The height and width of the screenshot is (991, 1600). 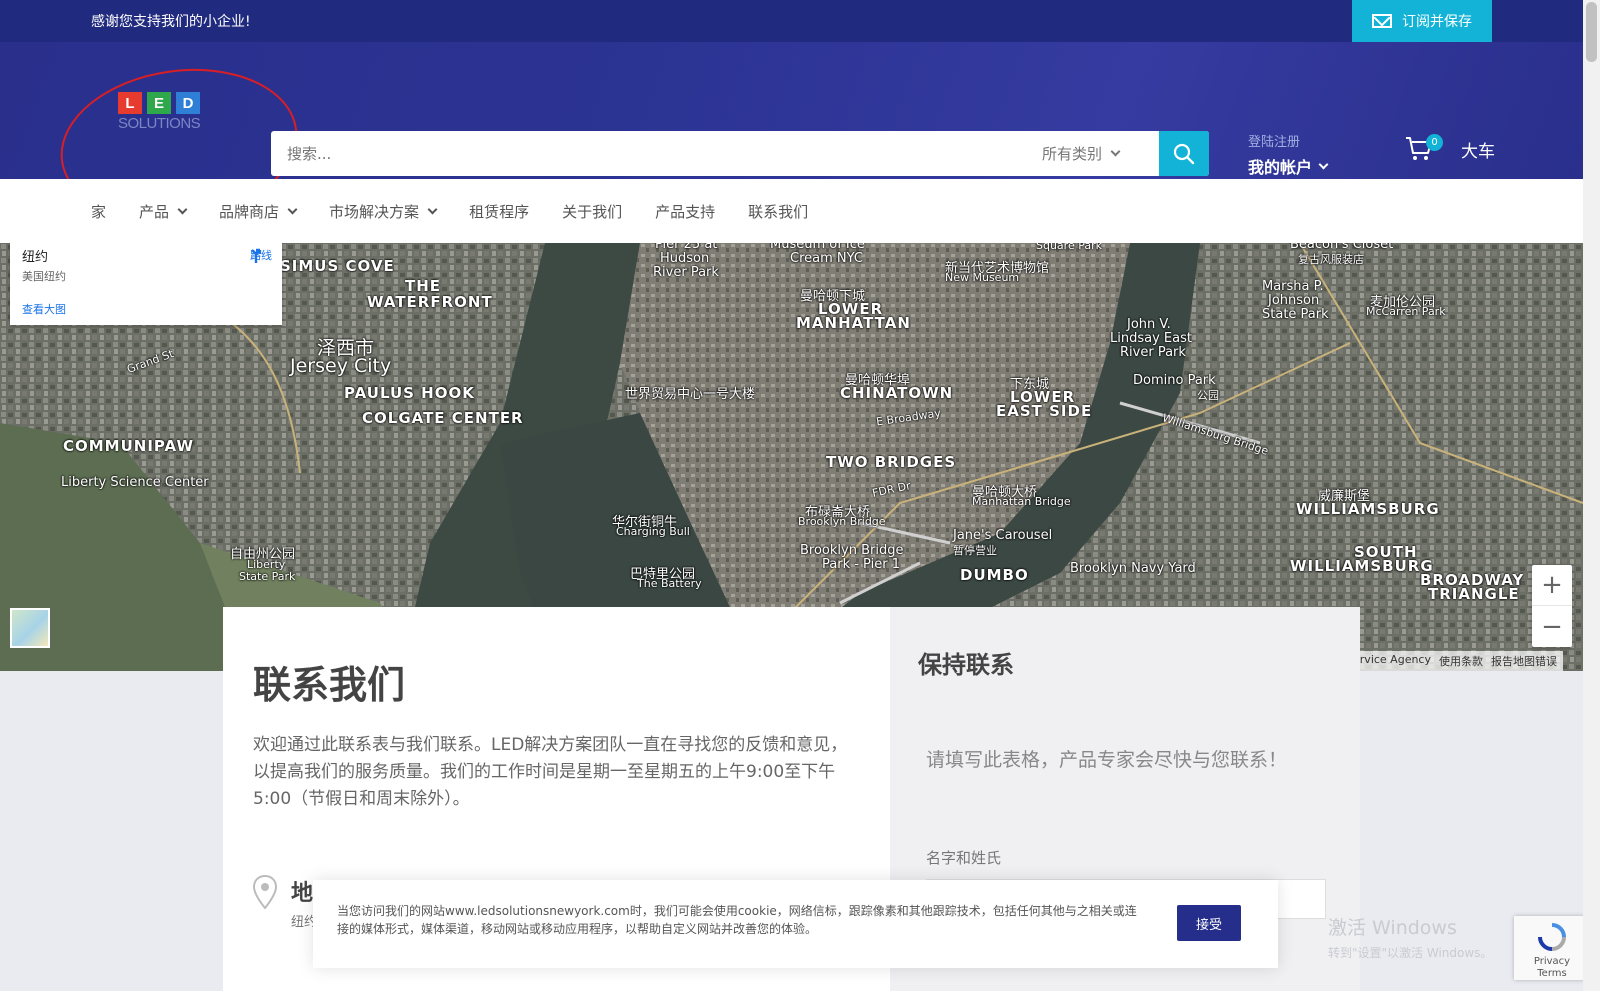 I want to click on mail-icon, so click(x=1382, y=21).